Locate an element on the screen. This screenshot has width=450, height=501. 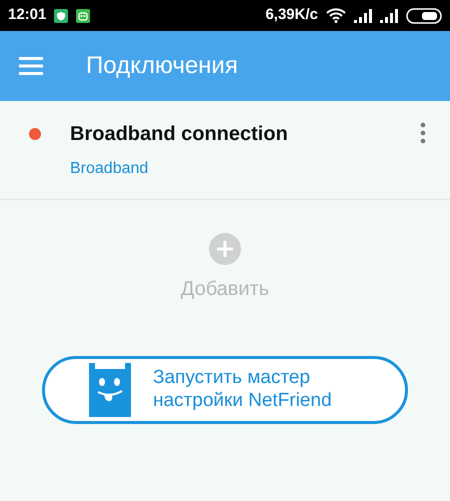
add-button is located at coordinates (225, 249).